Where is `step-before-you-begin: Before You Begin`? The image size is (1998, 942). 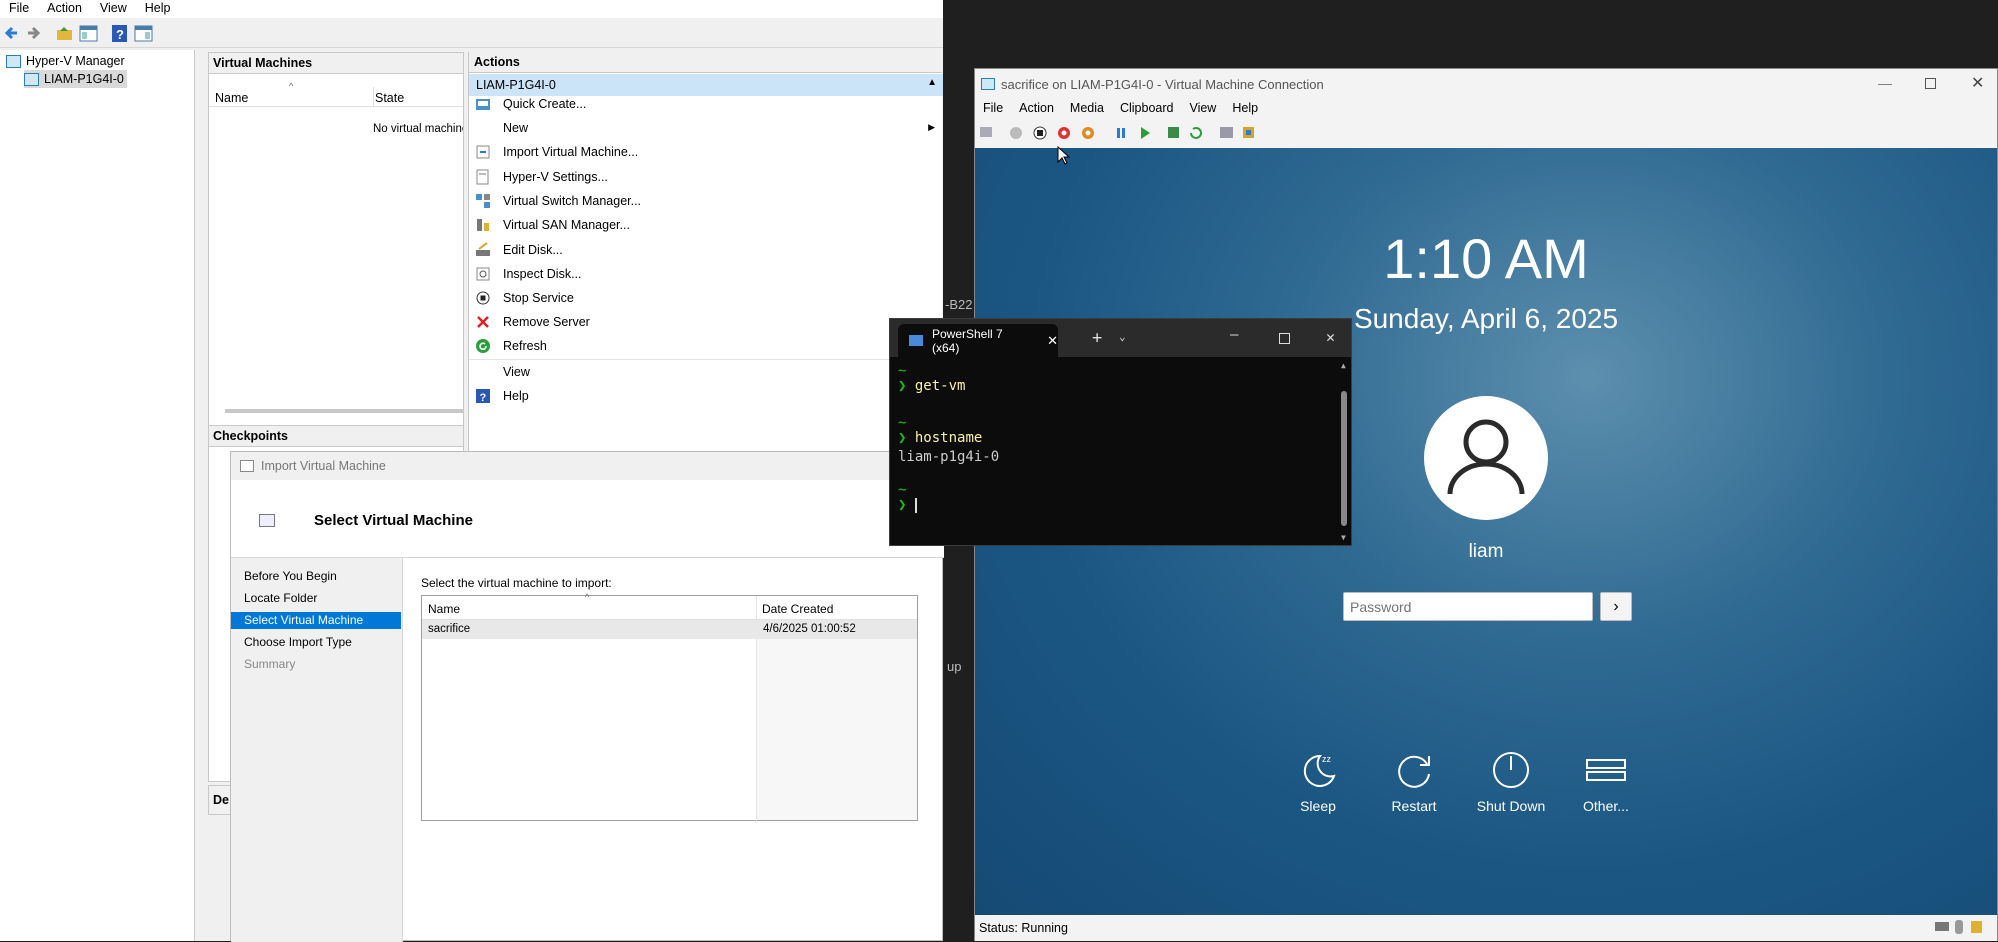
step-before-you-begin: Before You Begin is located at coordinates (316, 576).